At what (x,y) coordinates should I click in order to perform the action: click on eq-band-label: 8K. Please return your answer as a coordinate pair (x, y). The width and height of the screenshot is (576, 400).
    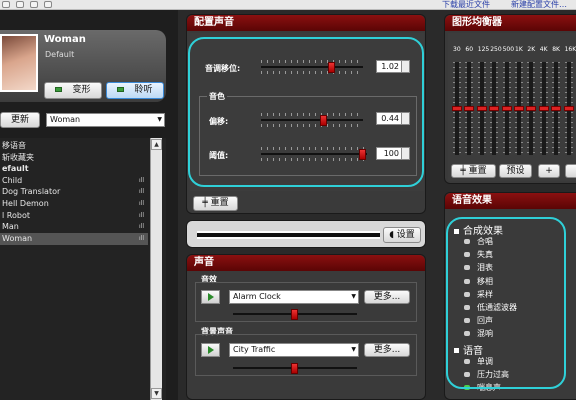
    Looking at the image, I should click on (556, 49).